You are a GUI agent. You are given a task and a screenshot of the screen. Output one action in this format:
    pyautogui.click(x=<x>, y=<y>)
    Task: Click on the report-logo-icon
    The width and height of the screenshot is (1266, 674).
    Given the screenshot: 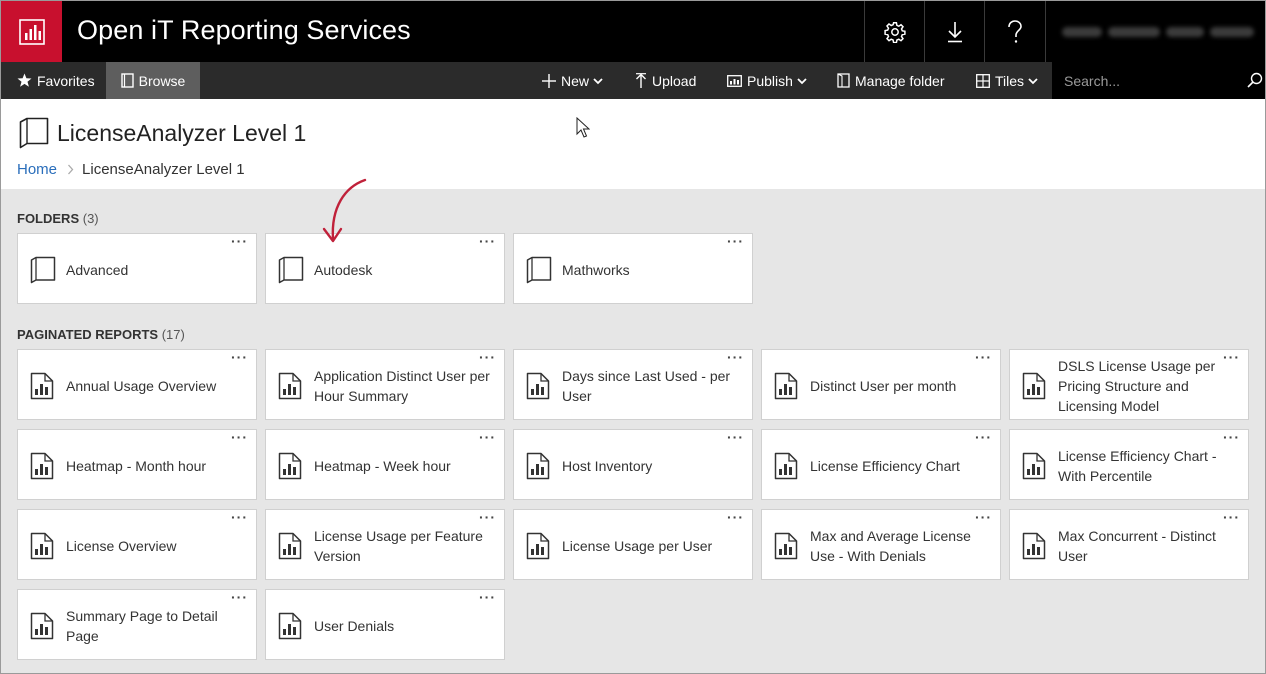 What is the action you would take?
    pyautogui.click(x=31, y=31)
    